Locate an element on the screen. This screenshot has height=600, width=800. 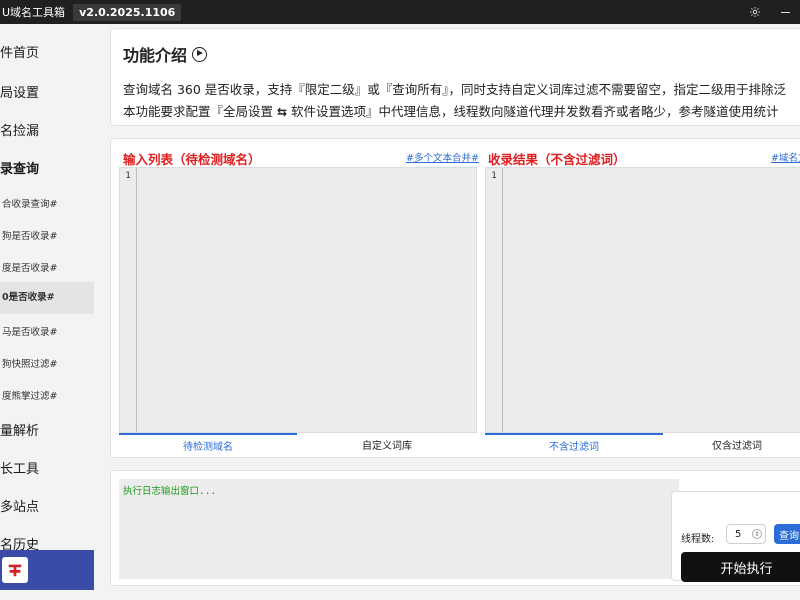
intro-title-text: 功能介绍 is located at coordinates (155, 55).